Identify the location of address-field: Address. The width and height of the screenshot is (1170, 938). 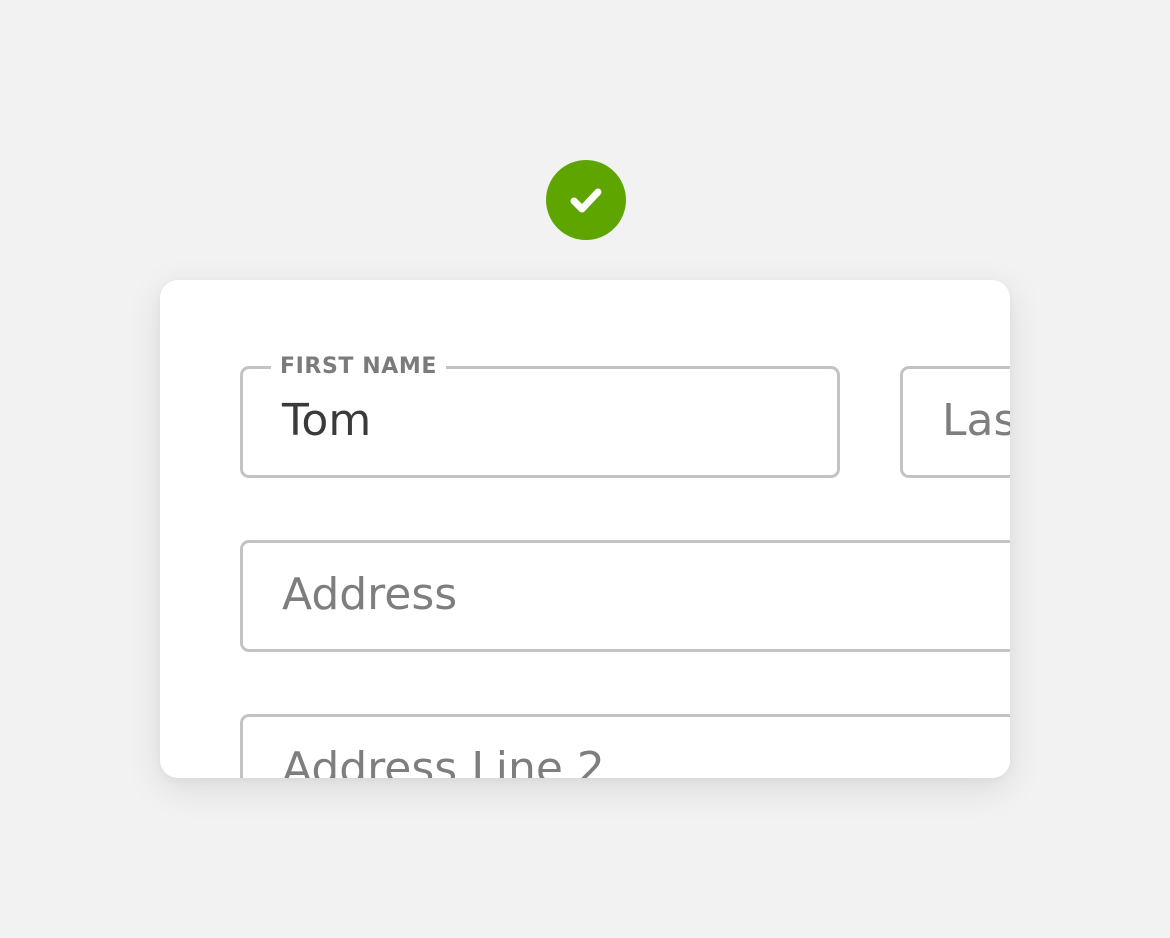
(625, 596).